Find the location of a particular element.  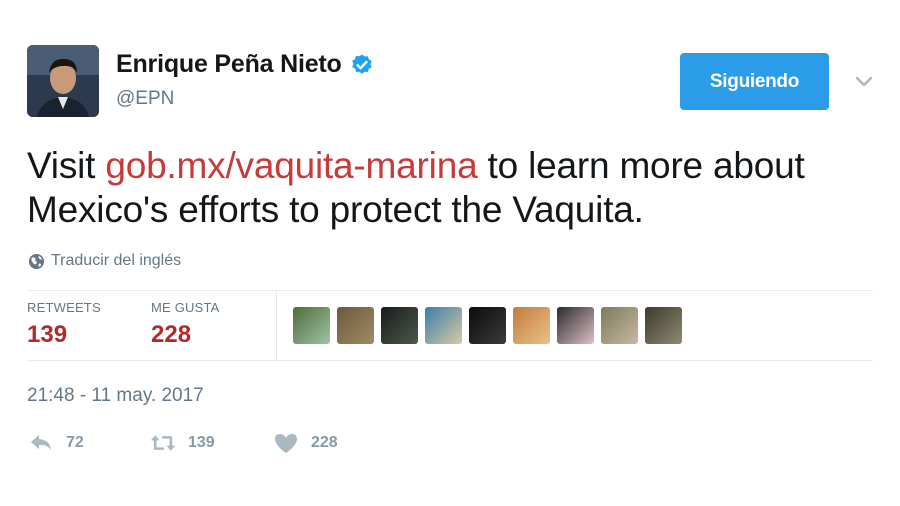

translate-label: Traducir del inglés is located at coordinates (116, 261).